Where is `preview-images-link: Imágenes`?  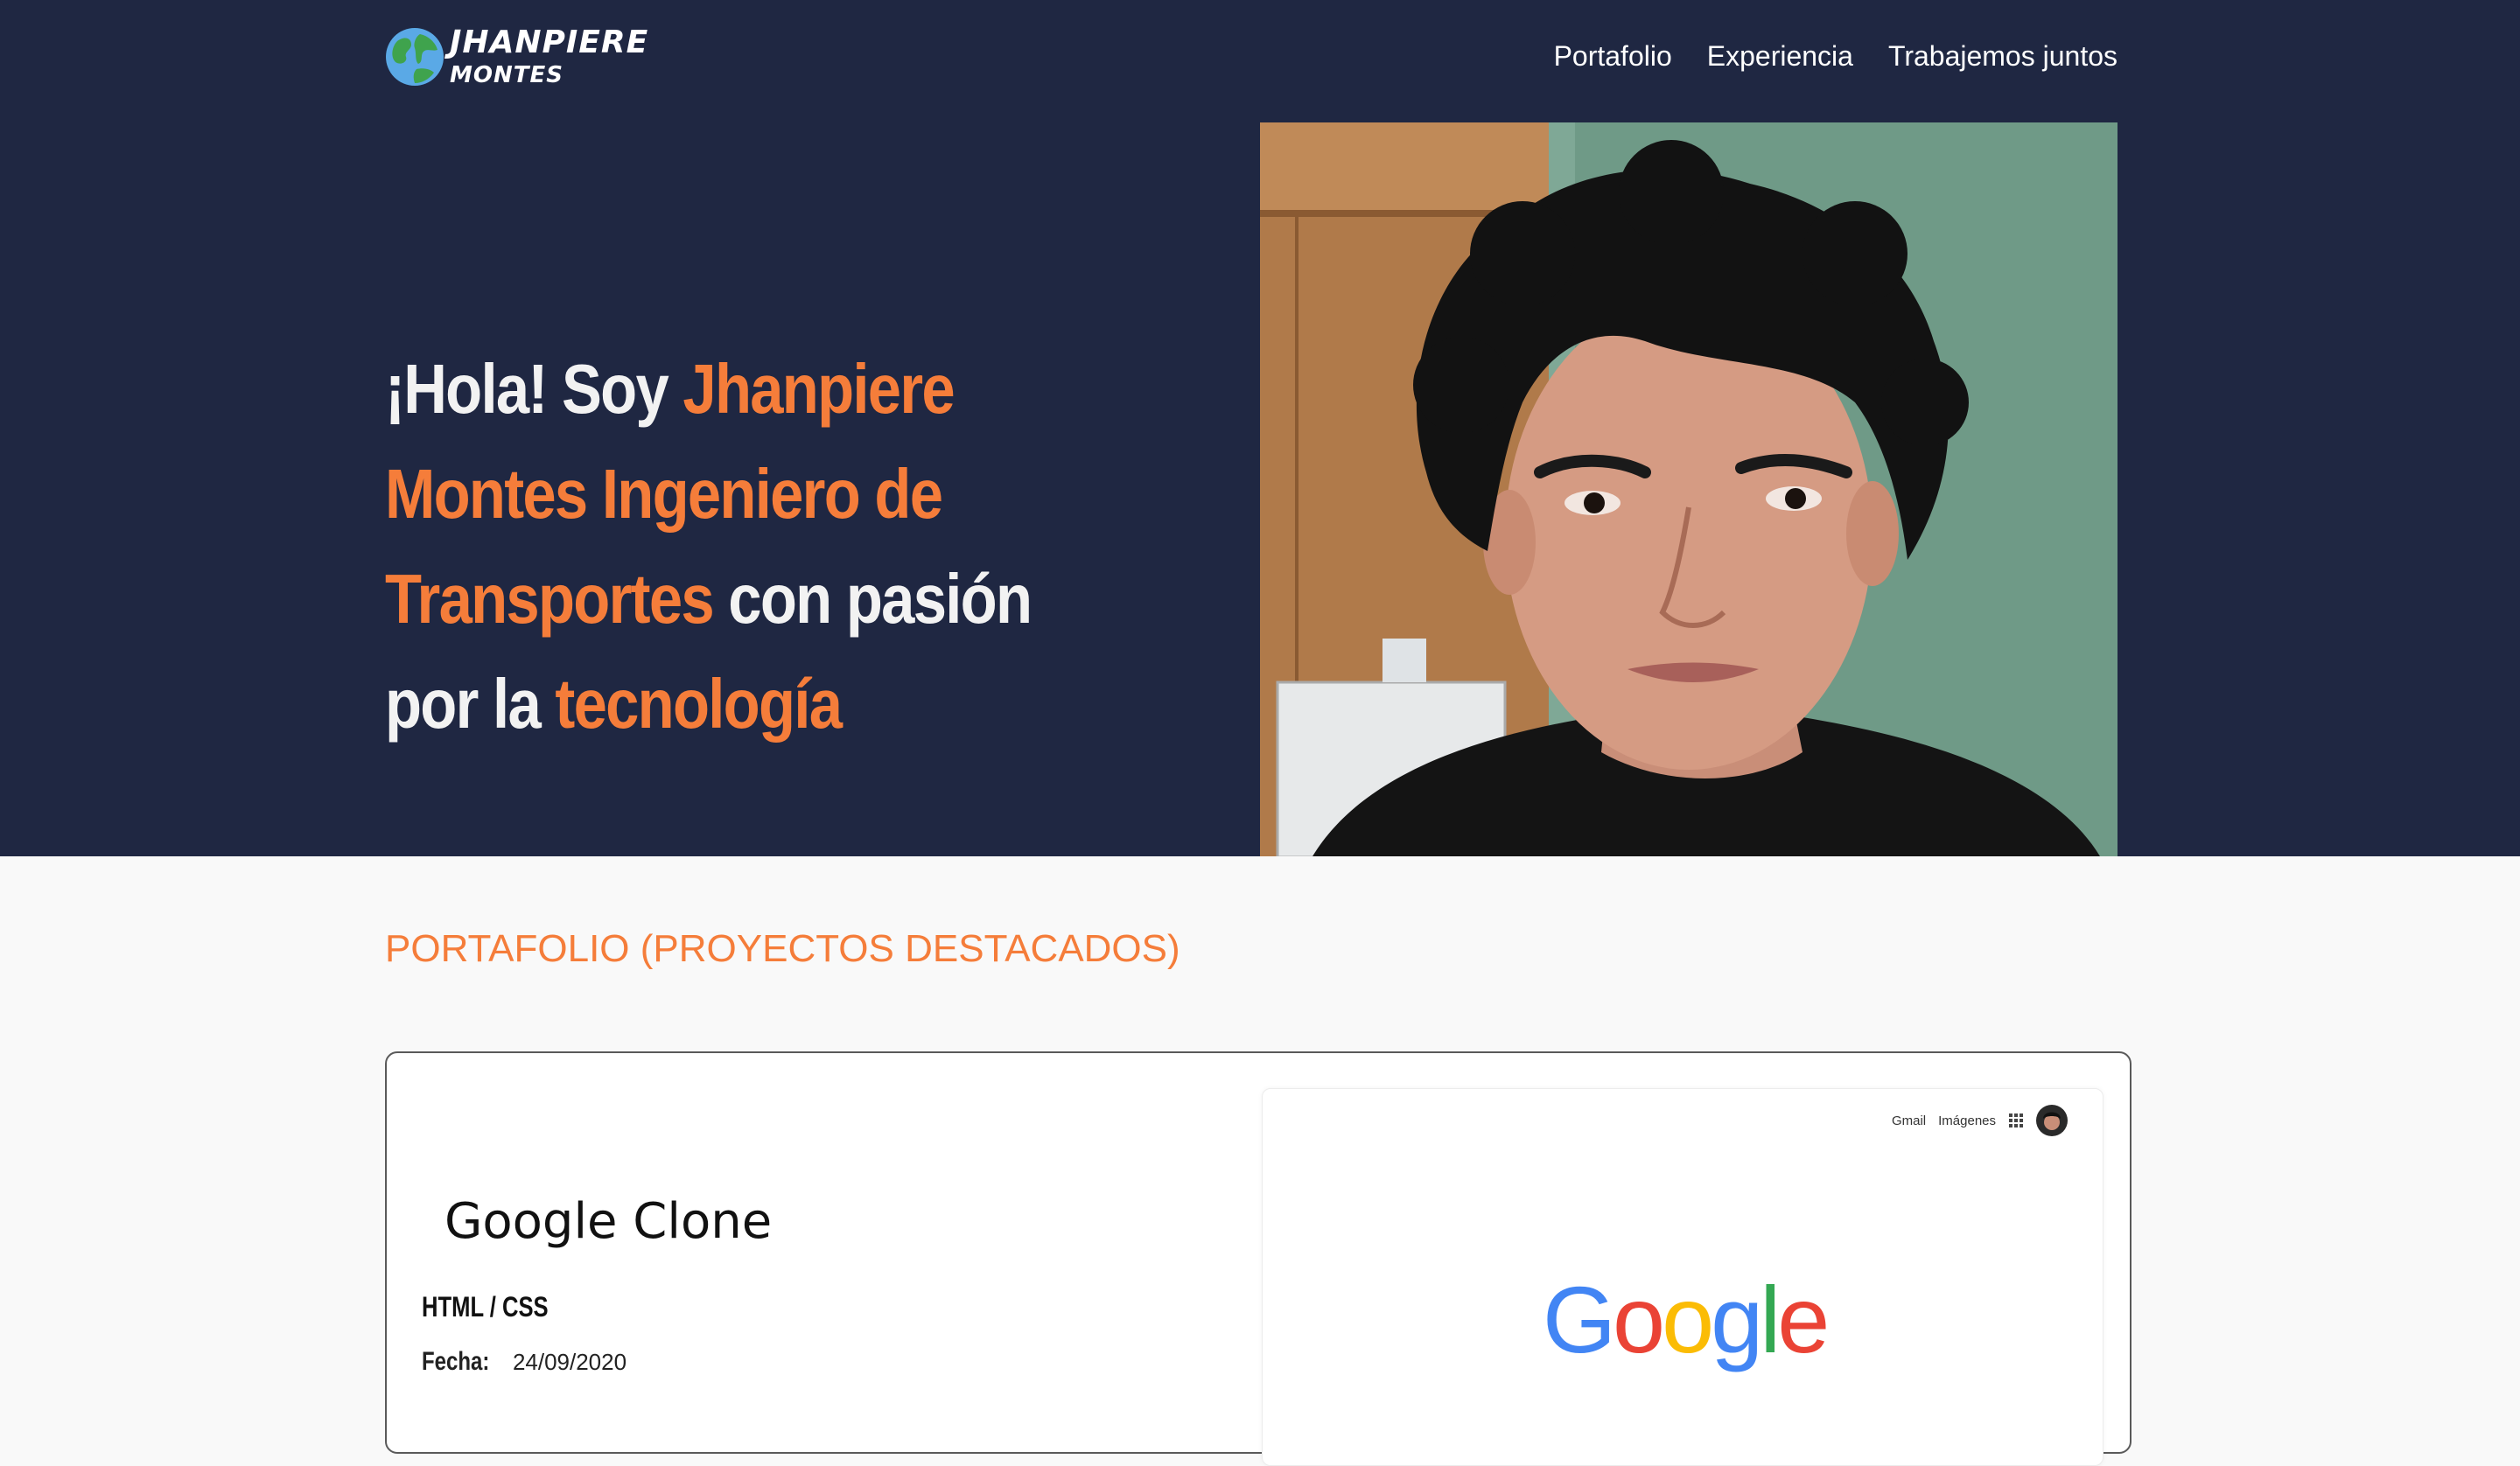
preview-images-link: Imágenes is located at coordinates (1967, 1121).